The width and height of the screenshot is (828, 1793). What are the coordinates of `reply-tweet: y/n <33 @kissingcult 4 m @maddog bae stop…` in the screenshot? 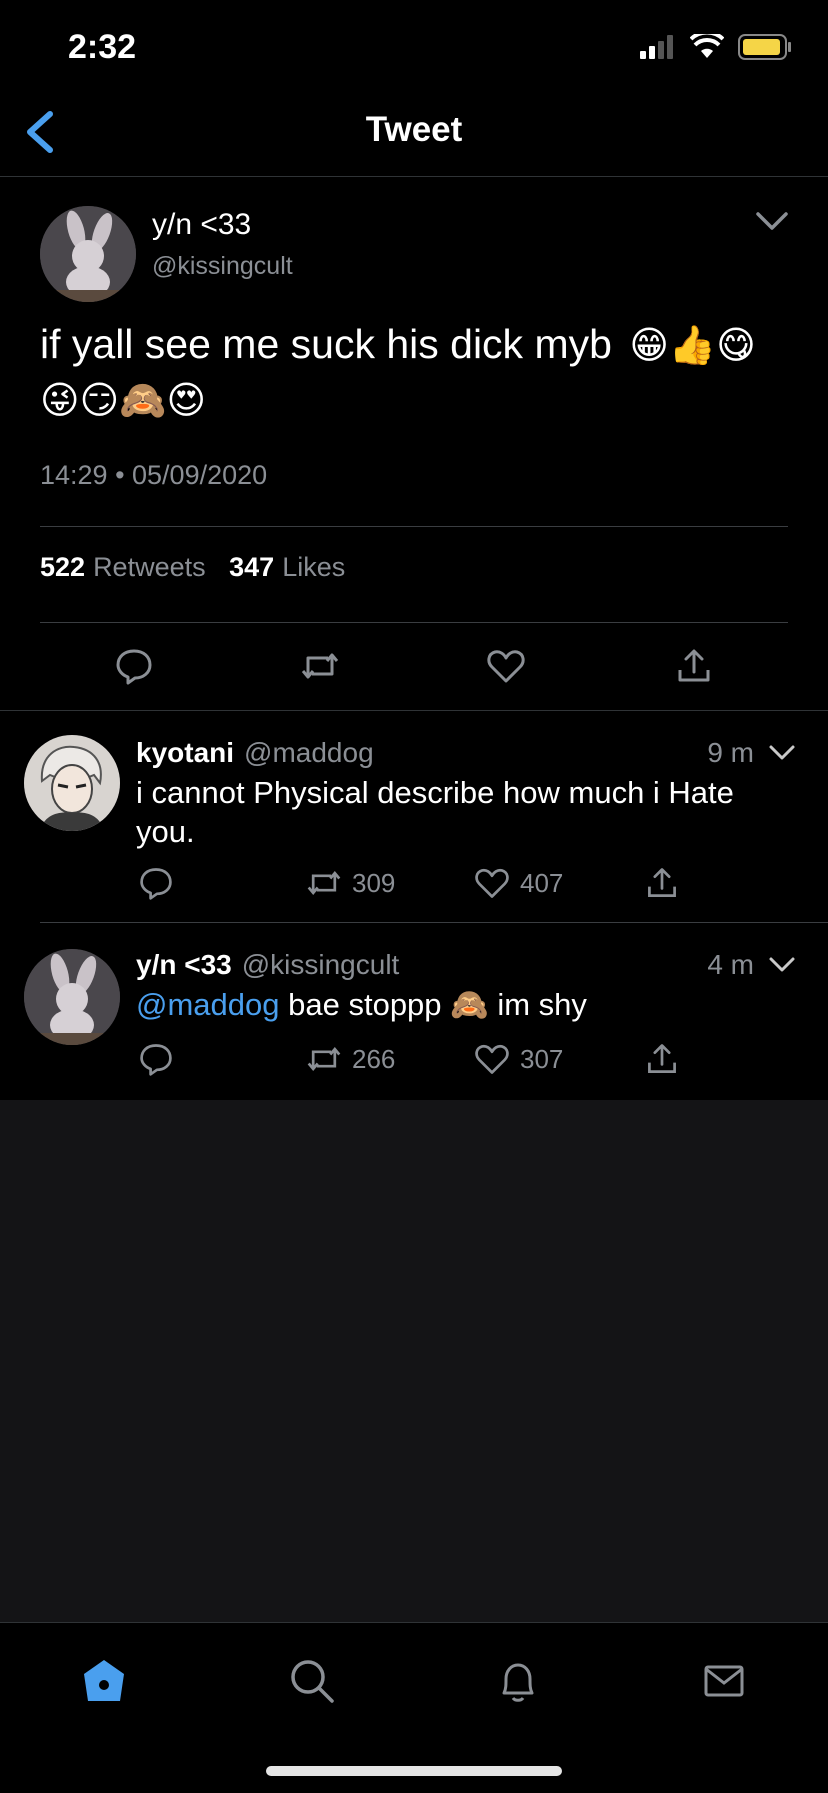 It's located at (414, 1011).